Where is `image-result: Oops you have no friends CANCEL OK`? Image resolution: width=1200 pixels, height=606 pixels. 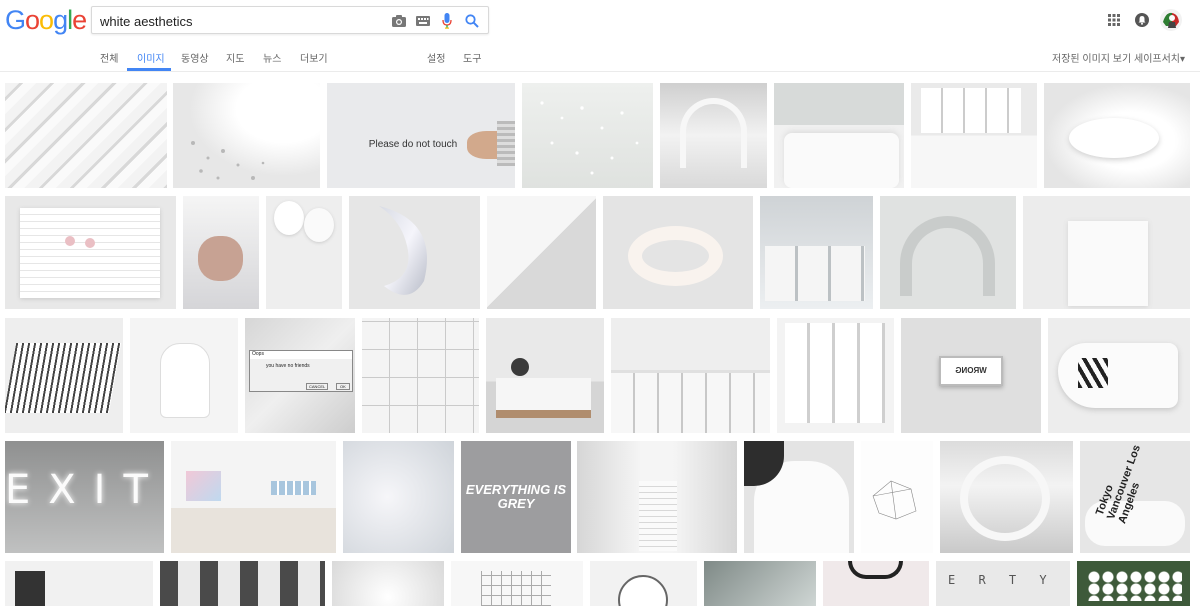 image-result: Oops you have no friends CANCEL OK is located at coordinates (300, 375).